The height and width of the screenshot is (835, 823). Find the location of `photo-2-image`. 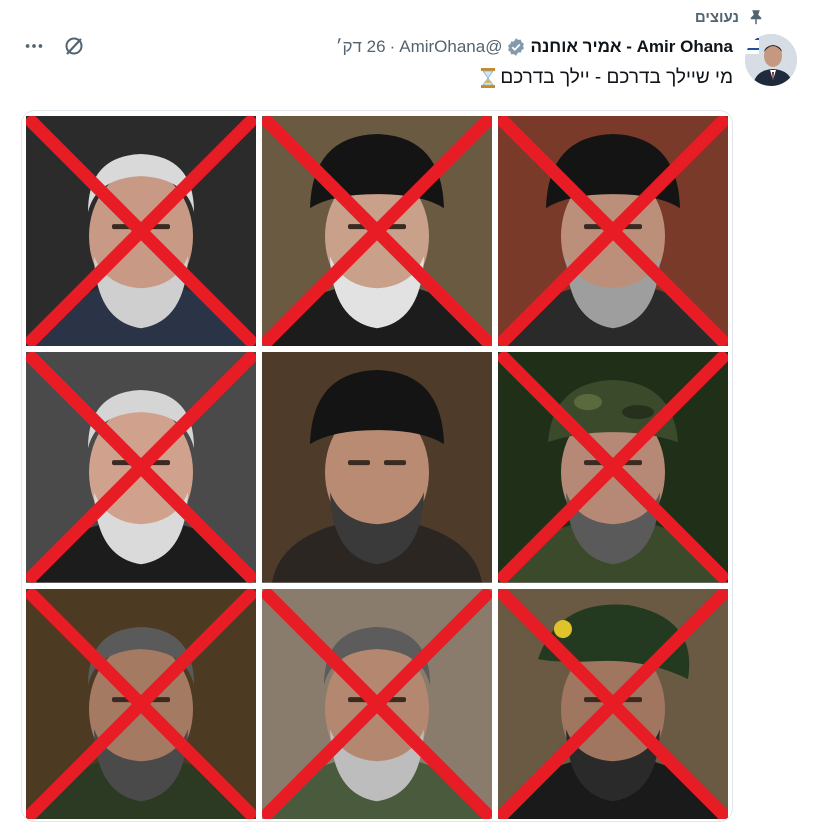

photo-2-image is located at coordinates (377, 231).